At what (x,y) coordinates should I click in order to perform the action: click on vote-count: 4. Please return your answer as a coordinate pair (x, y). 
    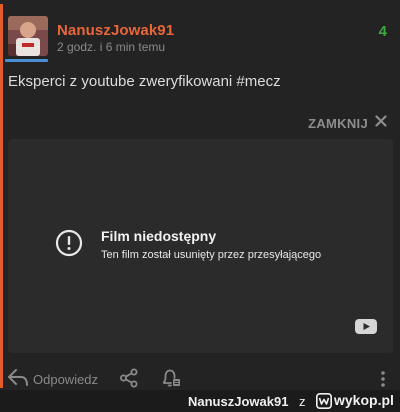
    Looking at the image, I should click on (383, 31).